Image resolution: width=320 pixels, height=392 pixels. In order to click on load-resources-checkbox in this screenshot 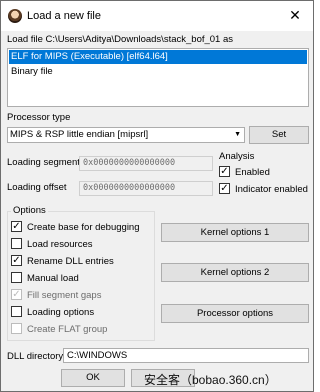, I will do `click(16, 243)`.